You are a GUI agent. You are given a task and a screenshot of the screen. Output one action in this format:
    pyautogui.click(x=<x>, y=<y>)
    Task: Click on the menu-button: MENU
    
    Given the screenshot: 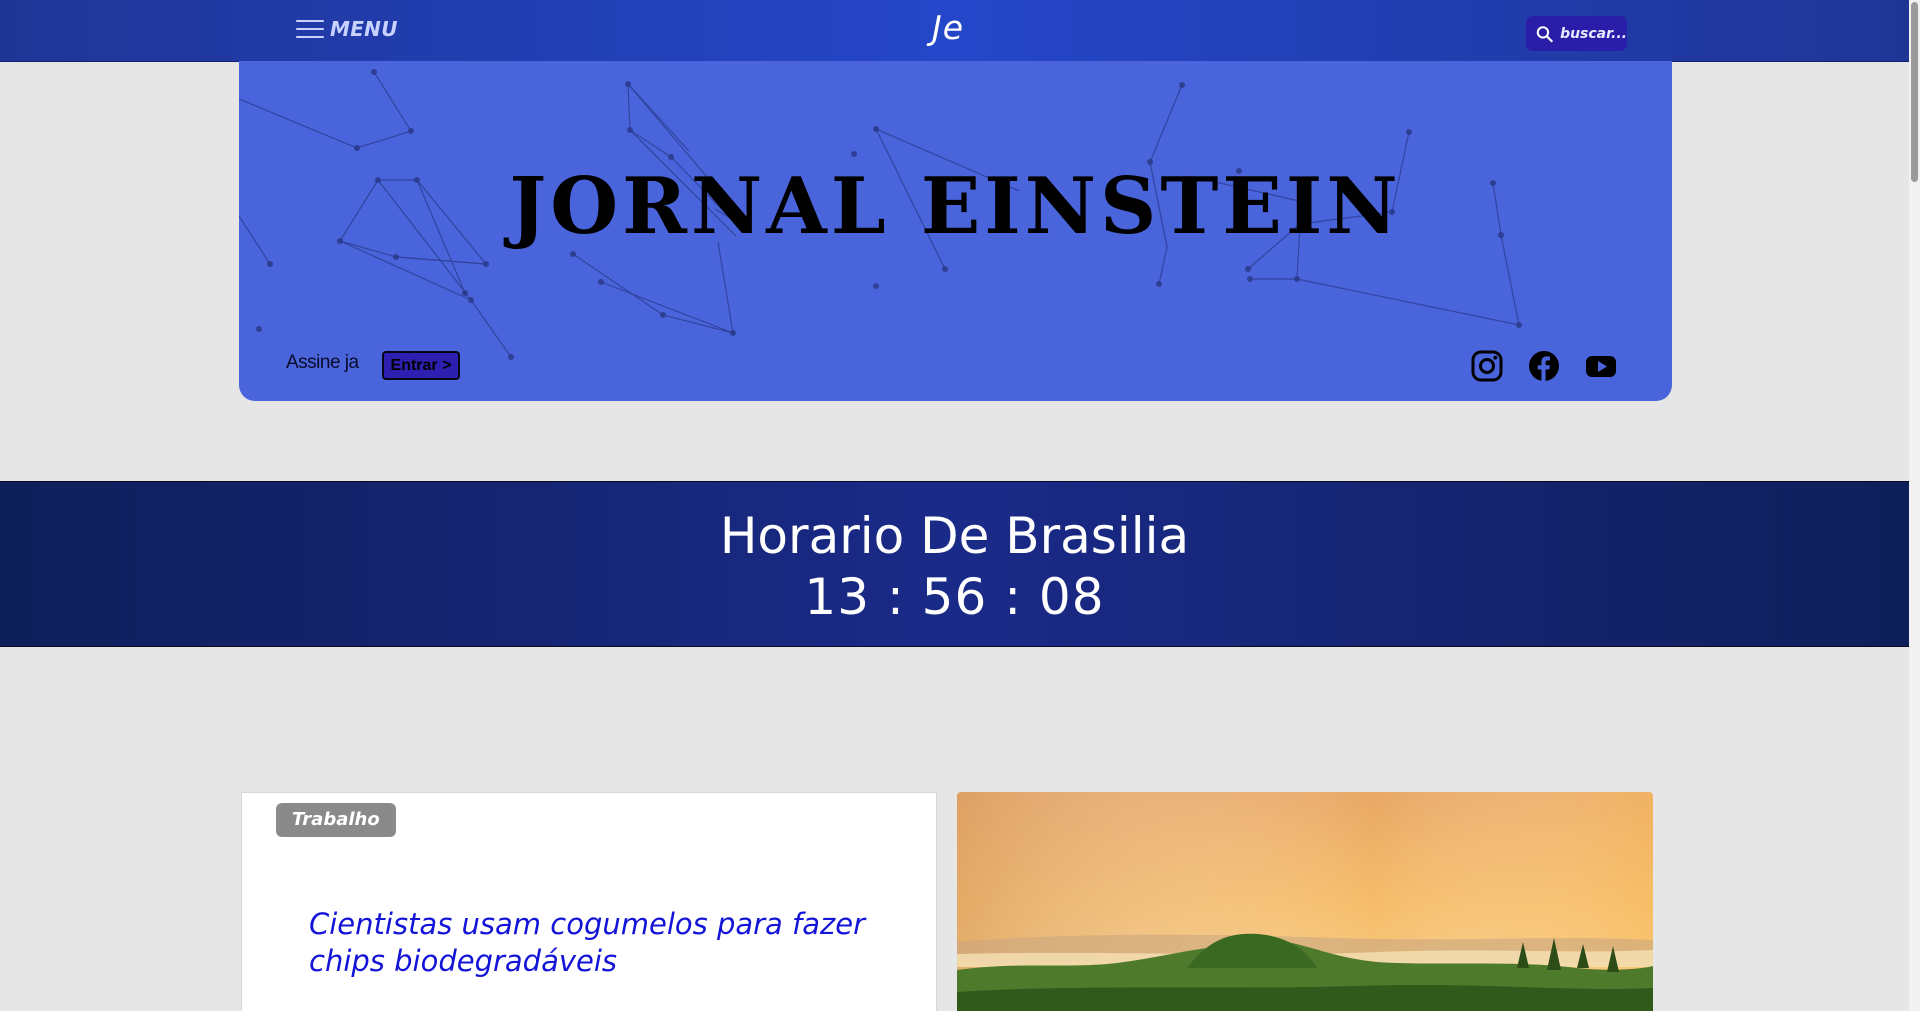 What is the action you would take?
    pyautogui.click(x=347, y=29)
    